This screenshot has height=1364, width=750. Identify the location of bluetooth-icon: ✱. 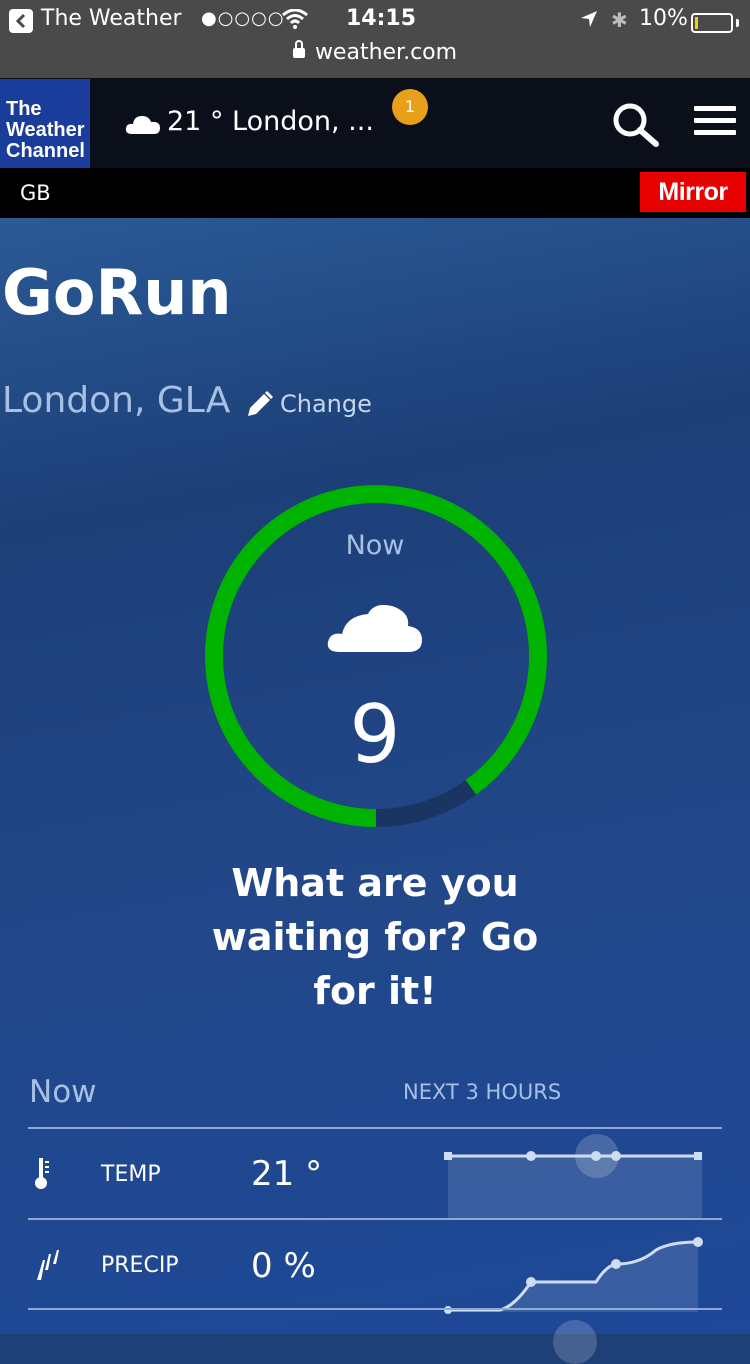
(619, 20).